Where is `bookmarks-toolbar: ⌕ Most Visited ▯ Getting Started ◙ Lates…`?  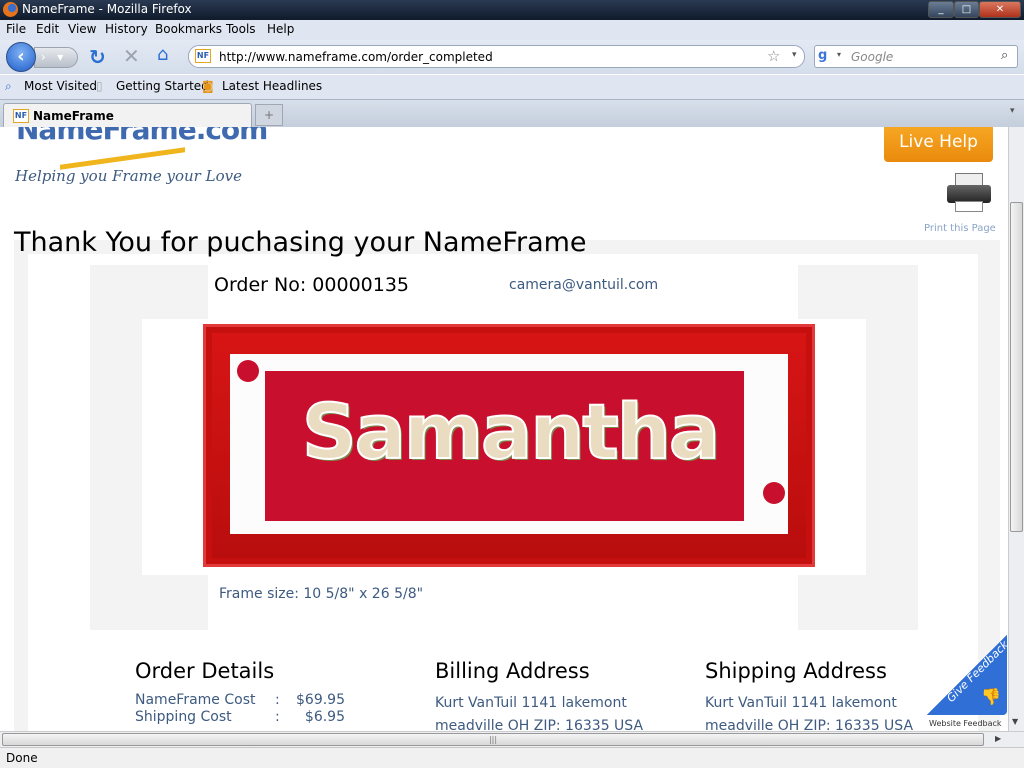 bookmarks-toolbar: ⌕ Most Visited ▯ Getting Started ◙ Lates… is located at coordinates (512, 87).